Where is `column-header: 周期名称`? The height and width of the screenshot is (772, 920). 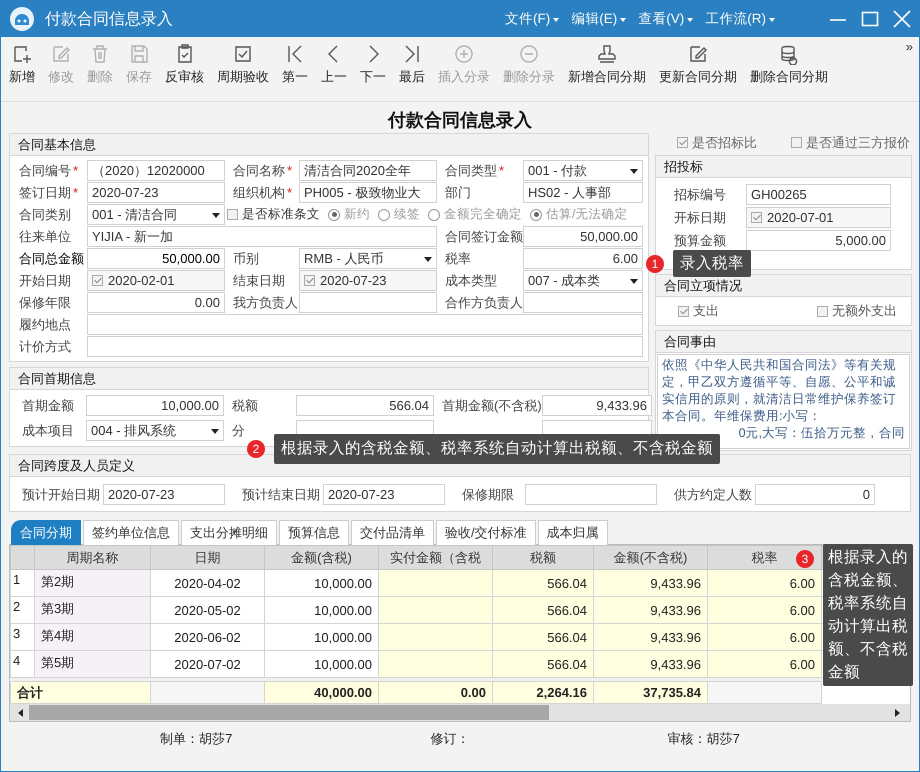 column-header: 周期名称 is located at coordinates (92, 558).